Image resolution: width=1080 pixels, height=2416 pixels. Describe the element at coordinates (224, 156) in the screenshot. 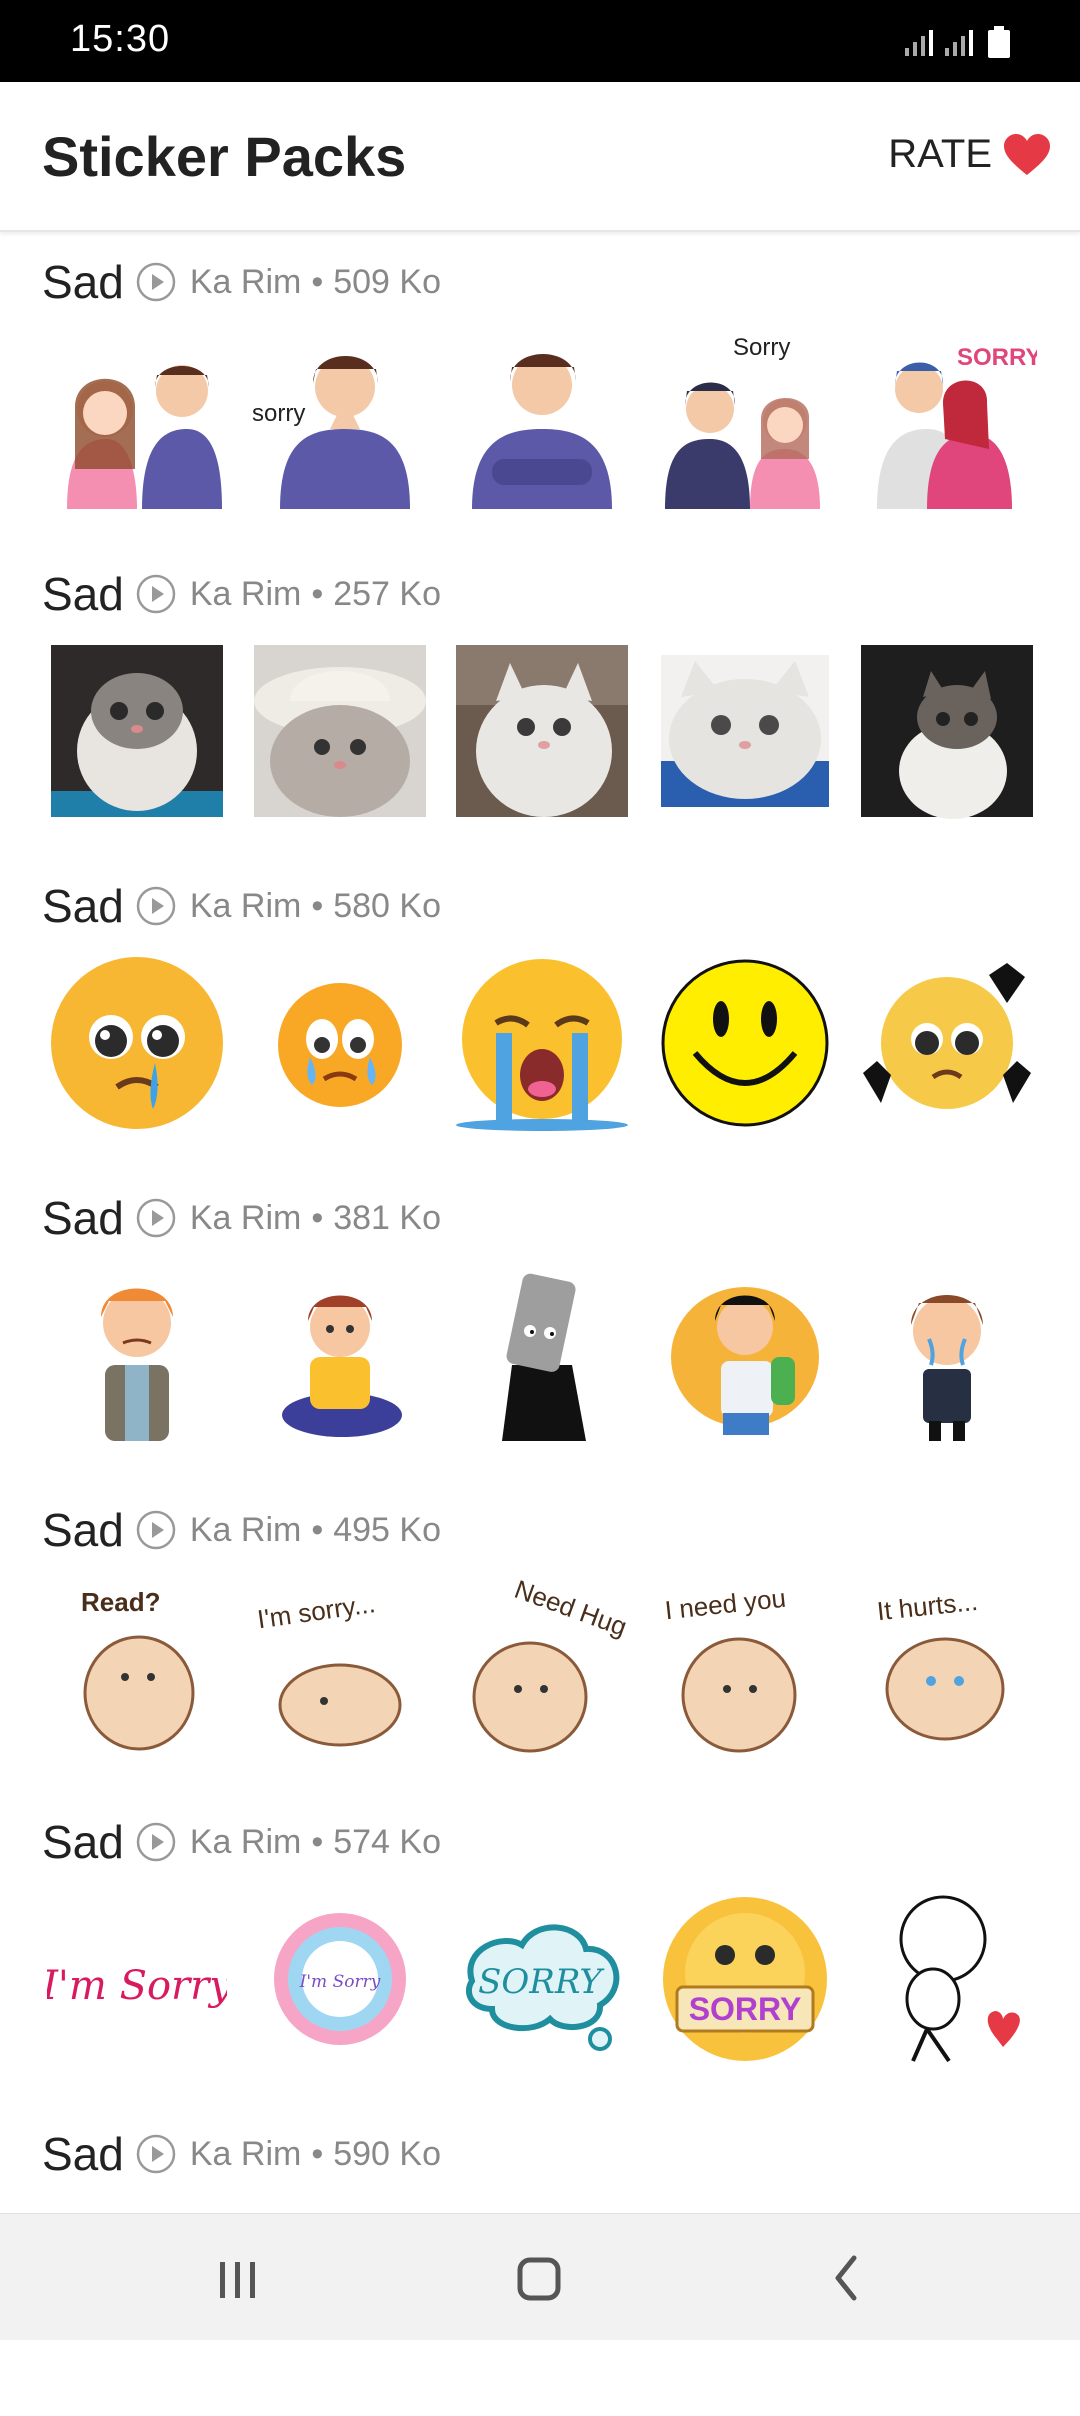

I see `page-title: Sticker Packs` at that location.